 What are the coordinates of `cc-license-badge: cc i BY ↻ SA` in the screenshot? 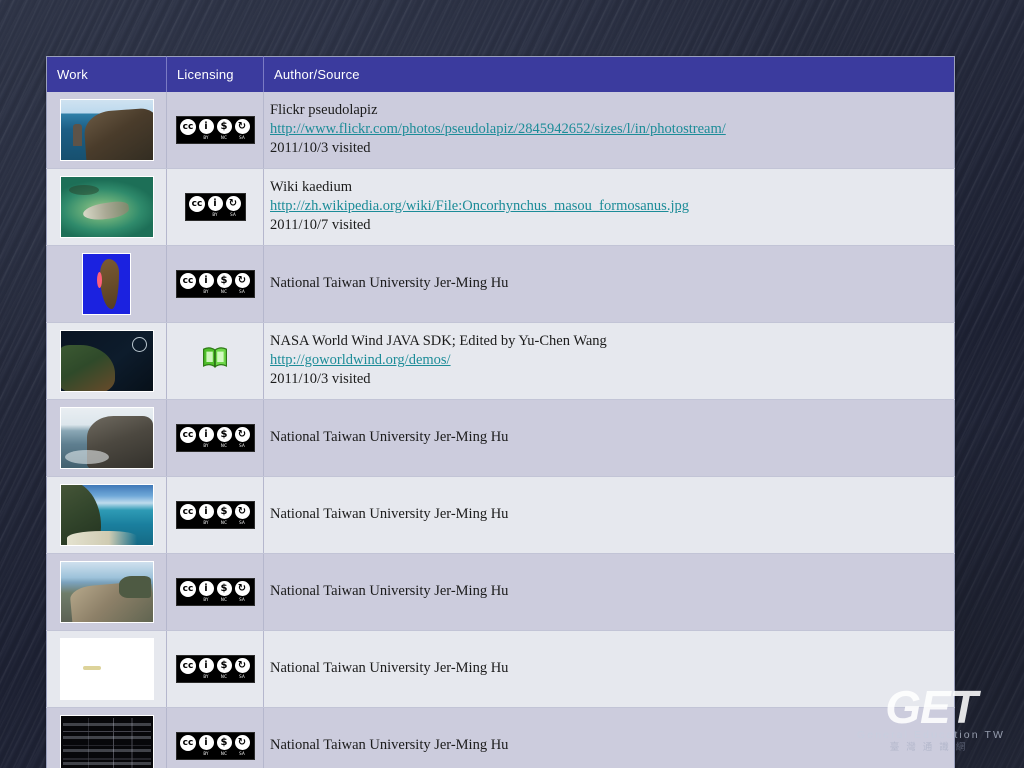 It's located at (215, 206).